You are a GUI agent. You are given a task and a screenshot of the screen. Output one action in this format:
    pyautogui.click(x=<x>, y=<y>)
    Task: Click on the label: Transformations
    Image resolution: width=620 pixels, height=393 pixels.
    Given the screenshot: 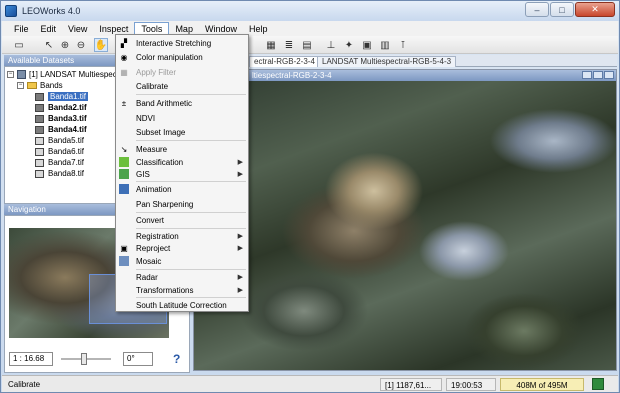 What is the action you would take?
    pyautogui.click(x=165, y=290)
    